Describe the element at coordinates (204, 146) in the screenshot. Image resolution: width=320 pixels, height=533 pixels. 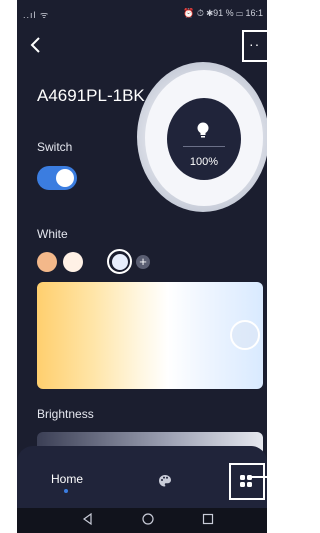
I see `ring-divider` at that location.